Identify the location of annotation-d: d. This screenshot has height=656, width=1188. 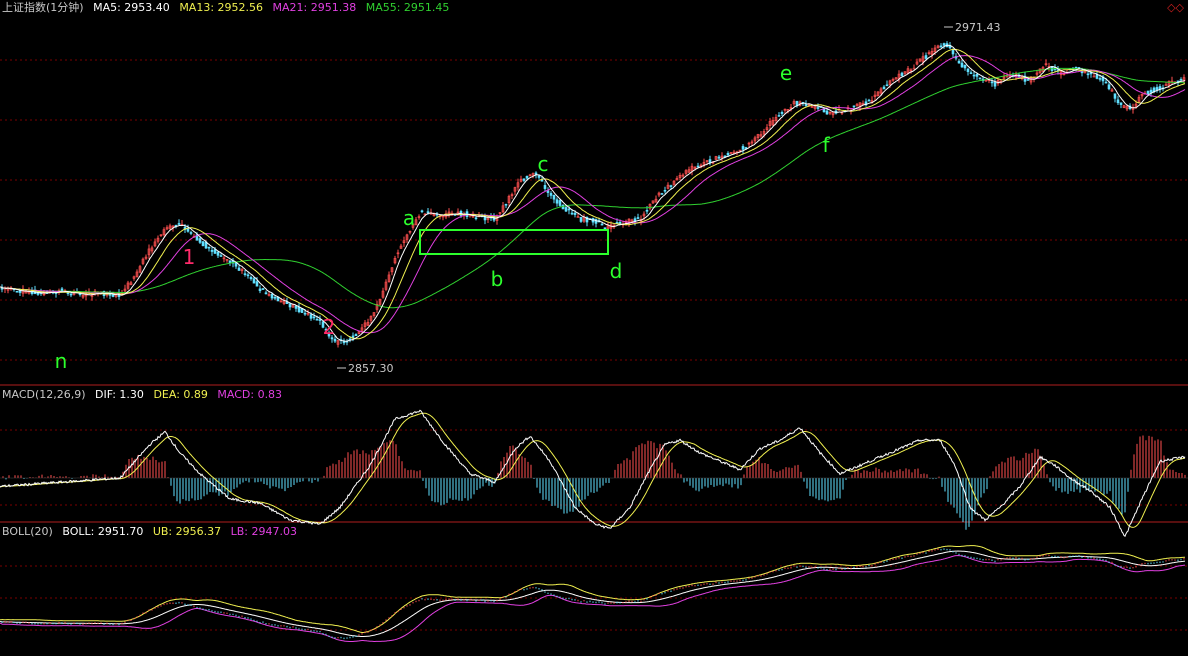
(616, 271).